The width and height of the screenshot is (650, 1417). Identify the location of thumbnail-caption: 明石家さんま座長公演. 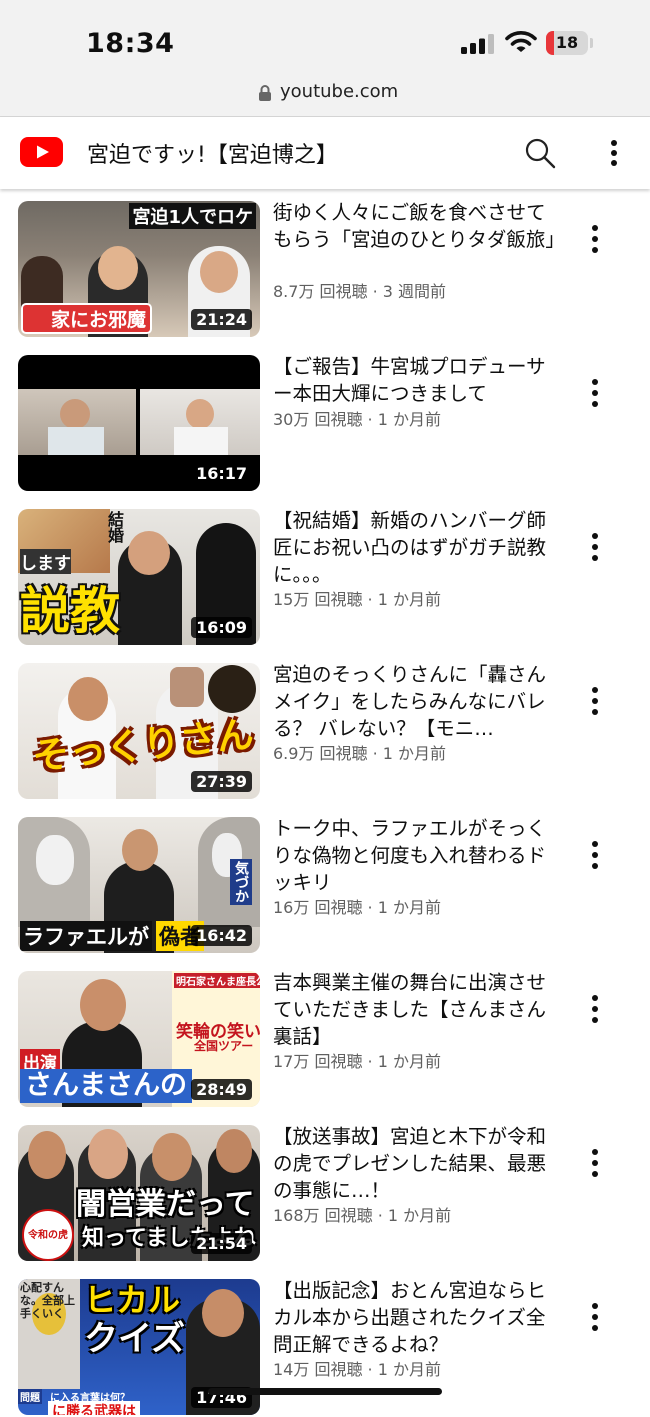
(217, 980).